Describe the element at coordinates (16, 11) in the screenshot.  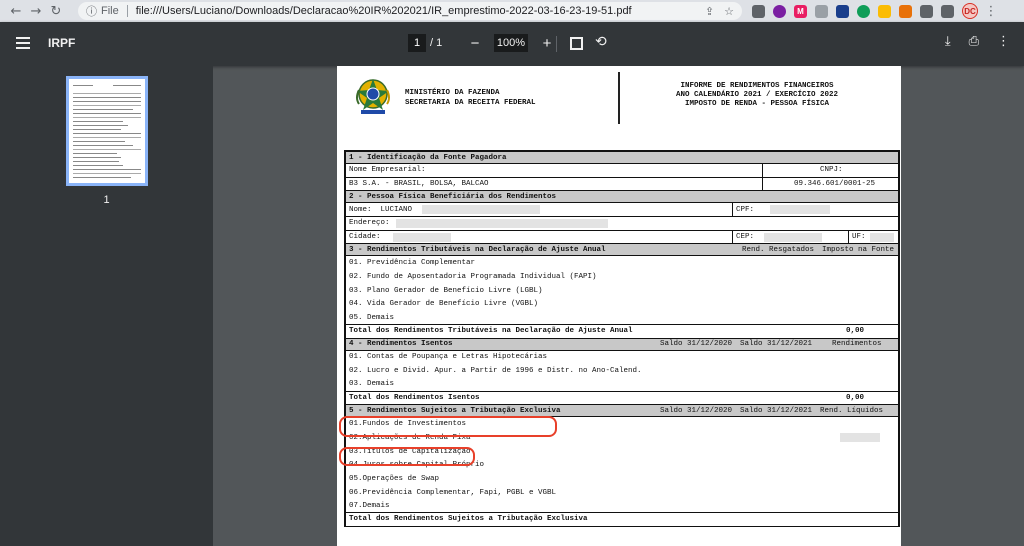
I see `back-arrow-icon: ←` at that location.